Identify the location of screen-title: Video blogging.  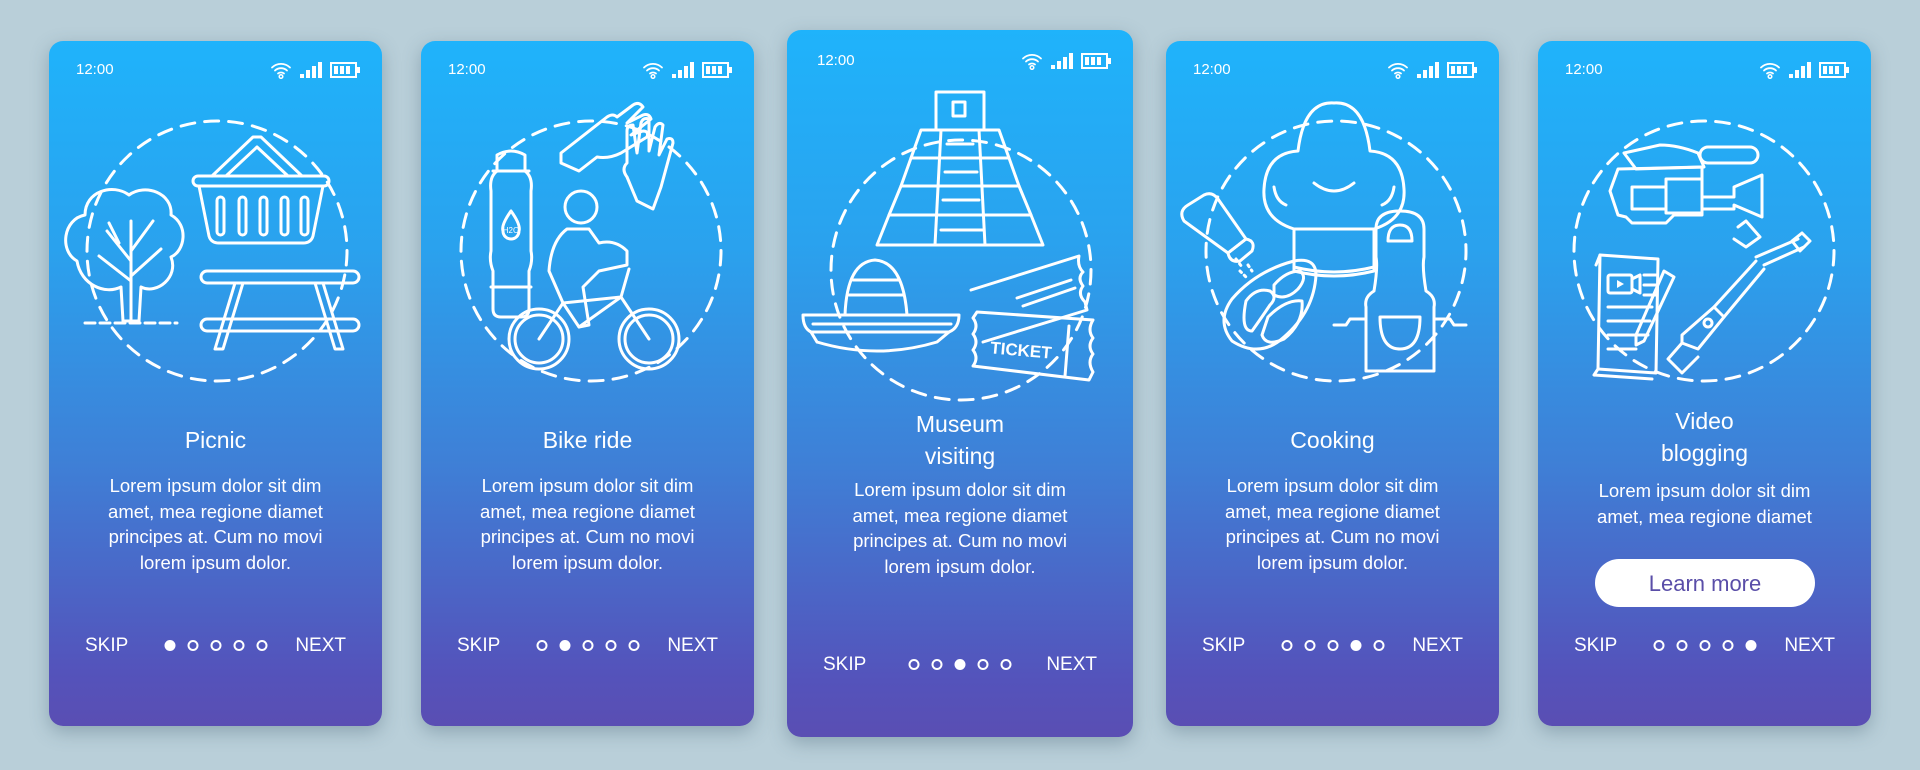
(1704, 437).